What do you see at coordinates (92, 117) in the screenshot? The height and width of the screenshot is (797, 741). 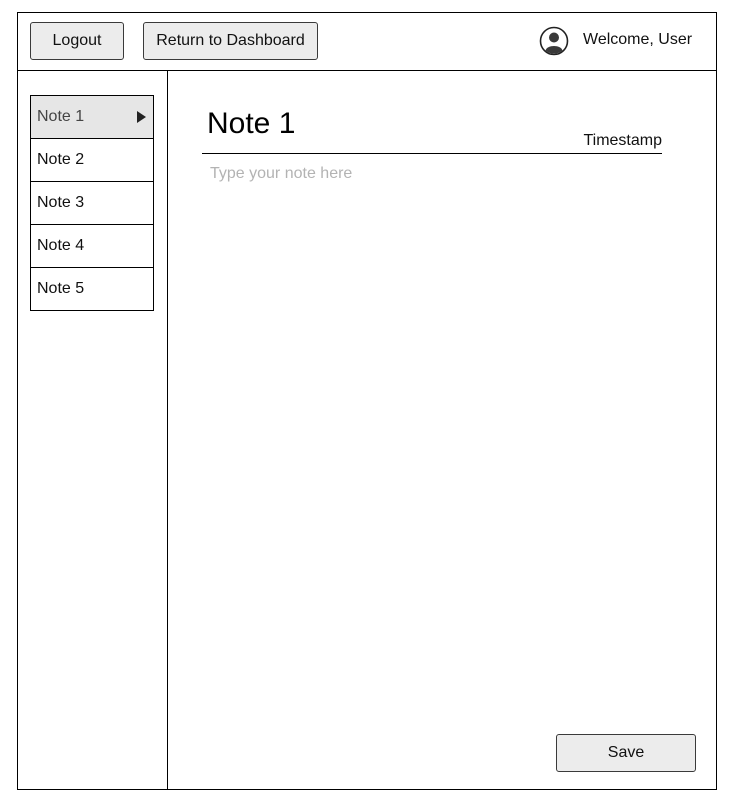 I see `note-list-item-1: Note 1` at bounding box center [92, 117].